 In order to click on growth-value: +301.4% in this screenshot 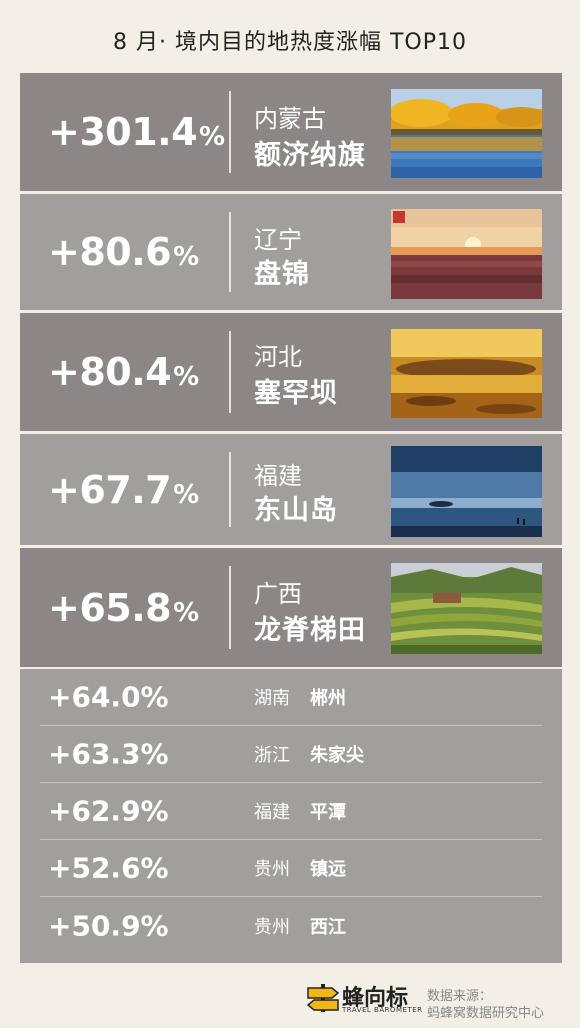, I will do `click(136, 132)`.